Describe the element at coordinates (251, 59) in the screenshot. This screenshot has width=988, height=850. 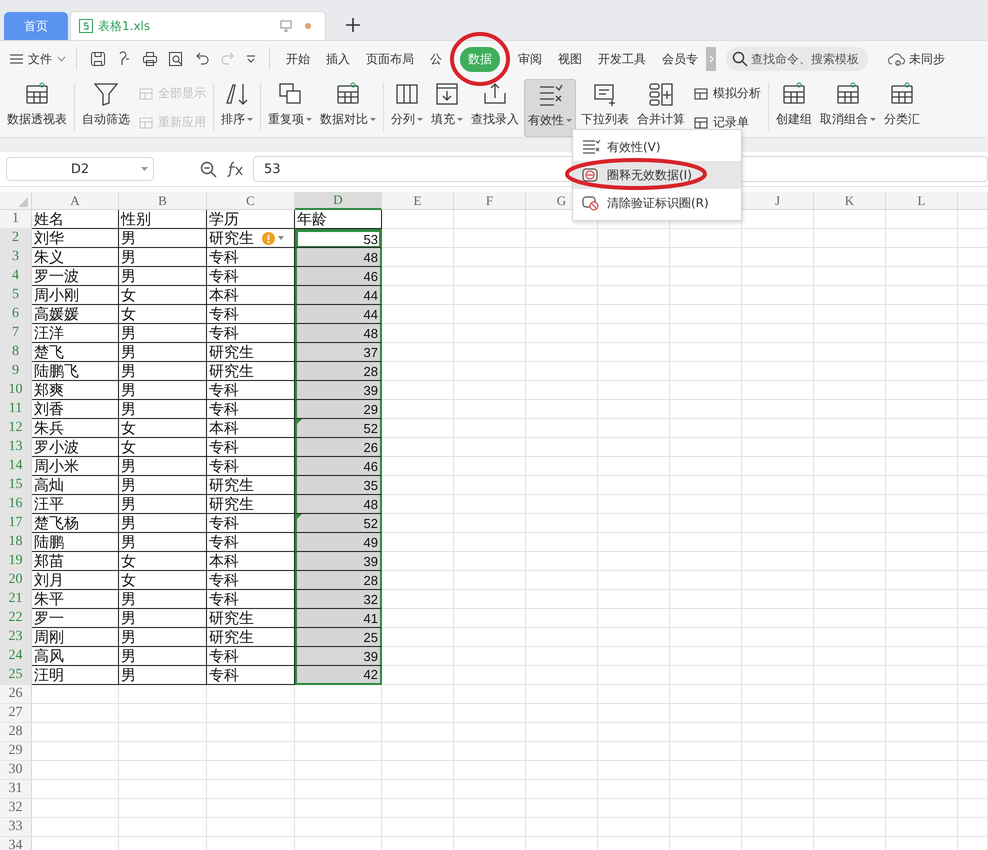
I see `chevron-down-icon` at that location.